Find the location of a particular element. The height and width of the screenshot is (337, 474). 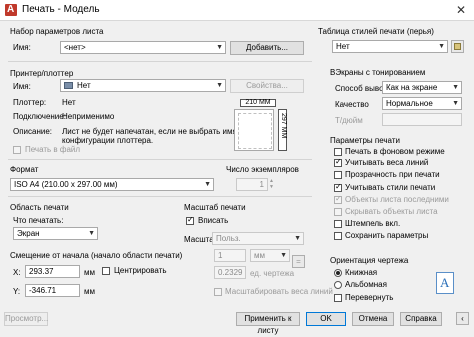

copies-spinner: ▲ ▼ is located at coordinates (273, 184).